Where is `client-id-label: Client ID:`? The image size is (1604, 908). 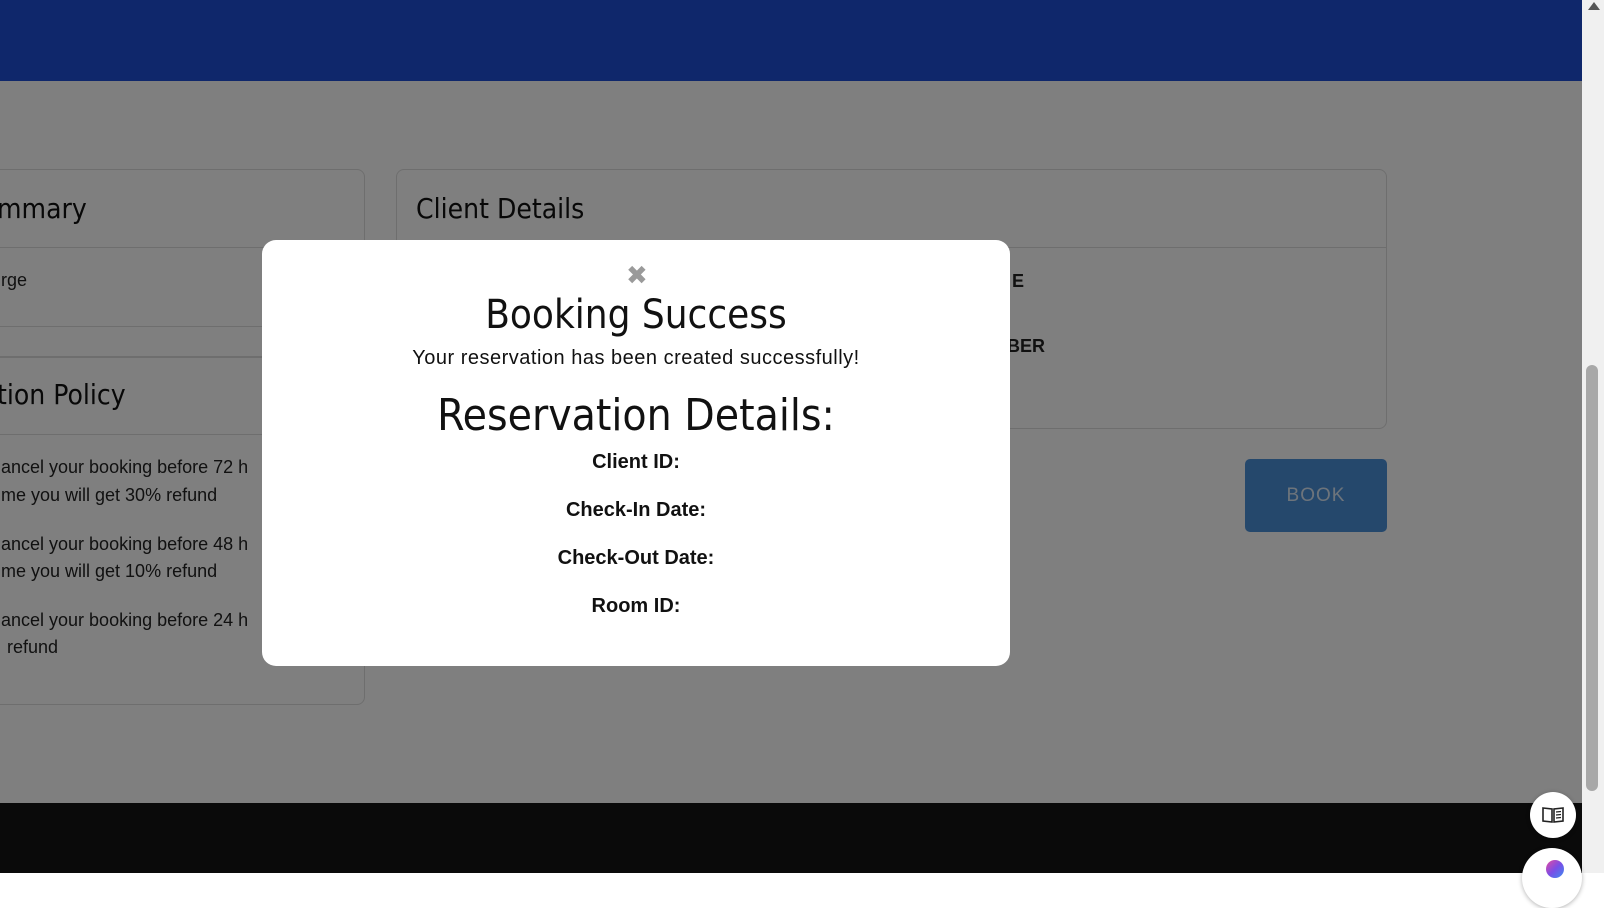 client-id-label: Client ID: is located at coordinates (636, 462).